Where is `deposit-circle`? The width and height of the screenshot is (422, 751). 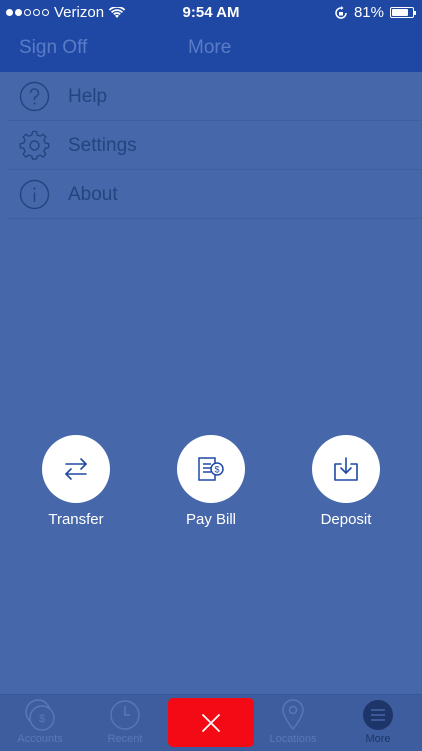 deposit-circle is located at coordinates (346, 469).